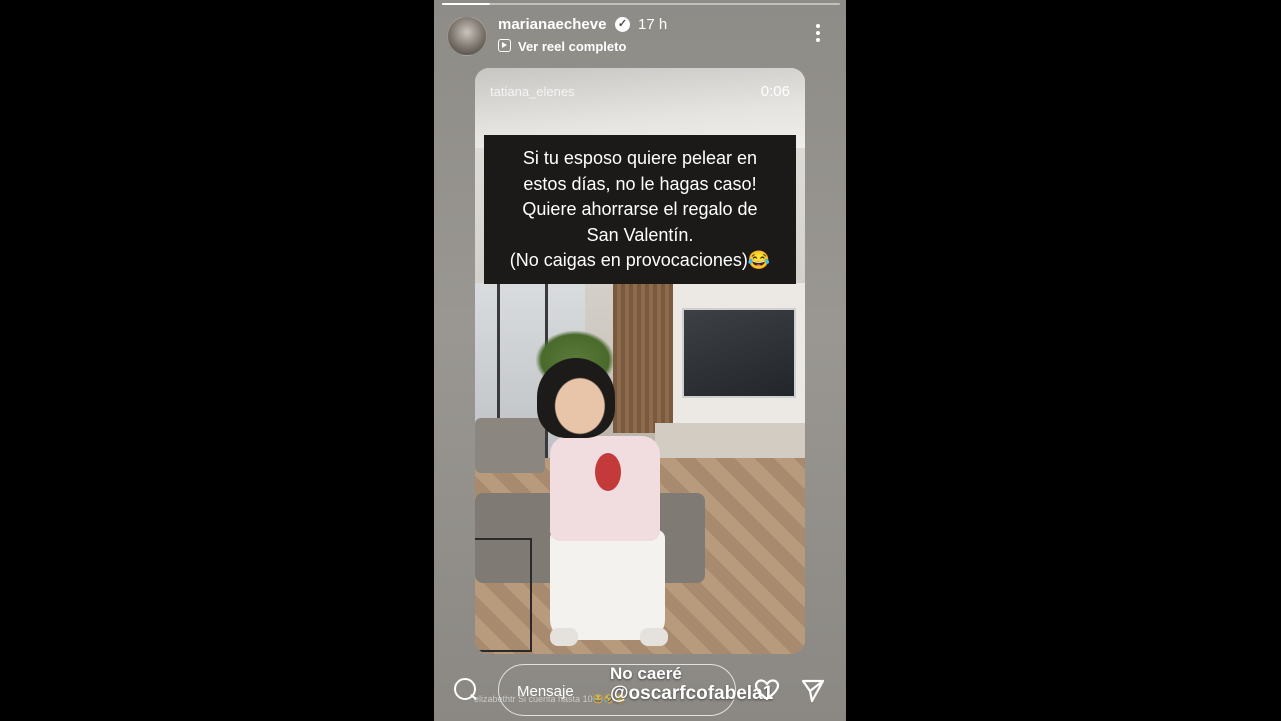  Describe the element at coordinates (646, 673) in the screenshot. I see `sticker-line: No caeré` at that location.